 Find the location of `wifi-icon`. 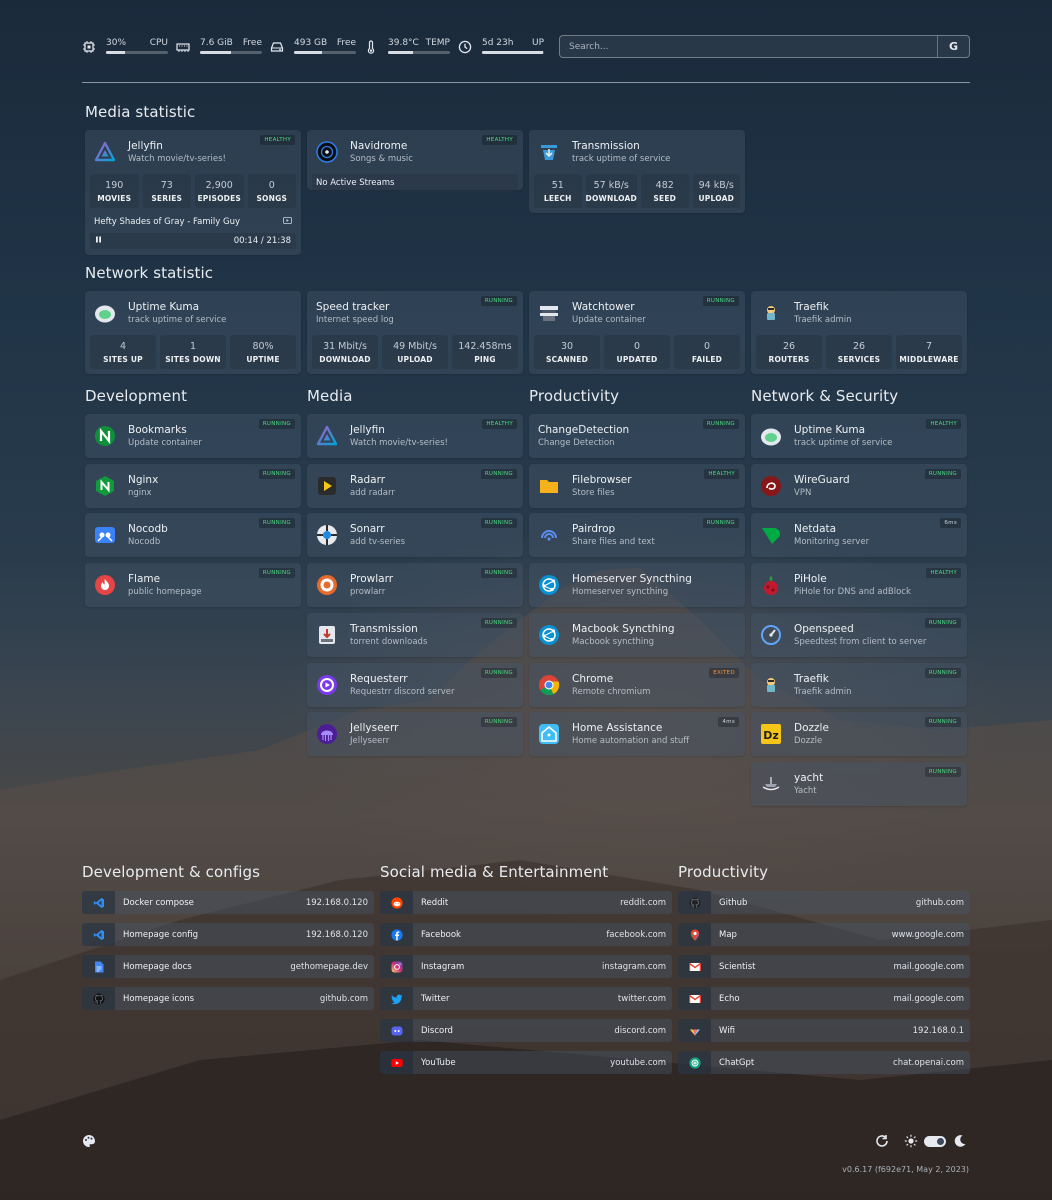

wifi-icon is located at coordinates (694, 1030).